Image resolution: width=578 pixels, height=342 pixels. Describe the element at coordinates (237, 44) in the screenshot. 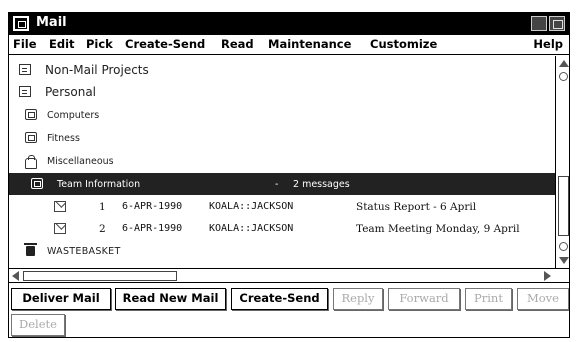

I see `menu-read: Read` at that location.